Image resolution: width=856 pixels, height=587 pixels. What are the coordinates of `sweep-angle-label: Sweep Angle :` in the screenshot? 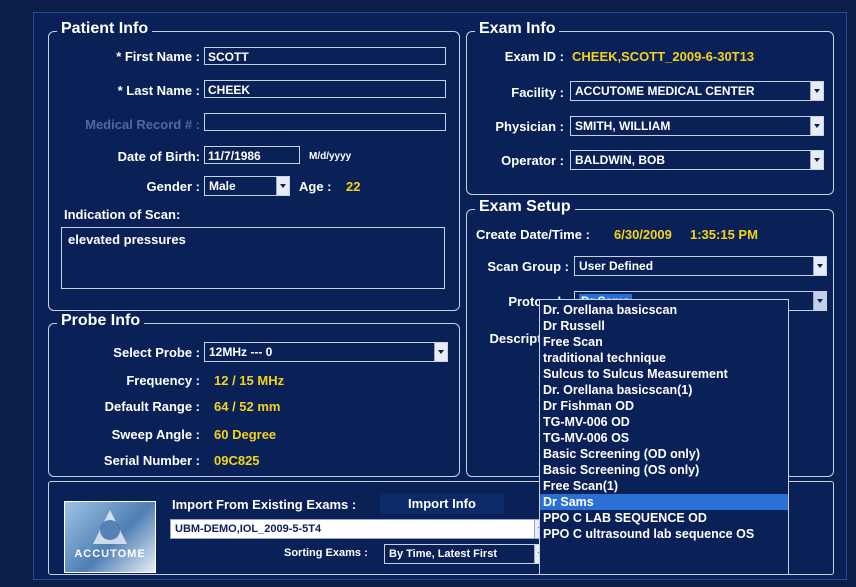 It's located at (155, 434).